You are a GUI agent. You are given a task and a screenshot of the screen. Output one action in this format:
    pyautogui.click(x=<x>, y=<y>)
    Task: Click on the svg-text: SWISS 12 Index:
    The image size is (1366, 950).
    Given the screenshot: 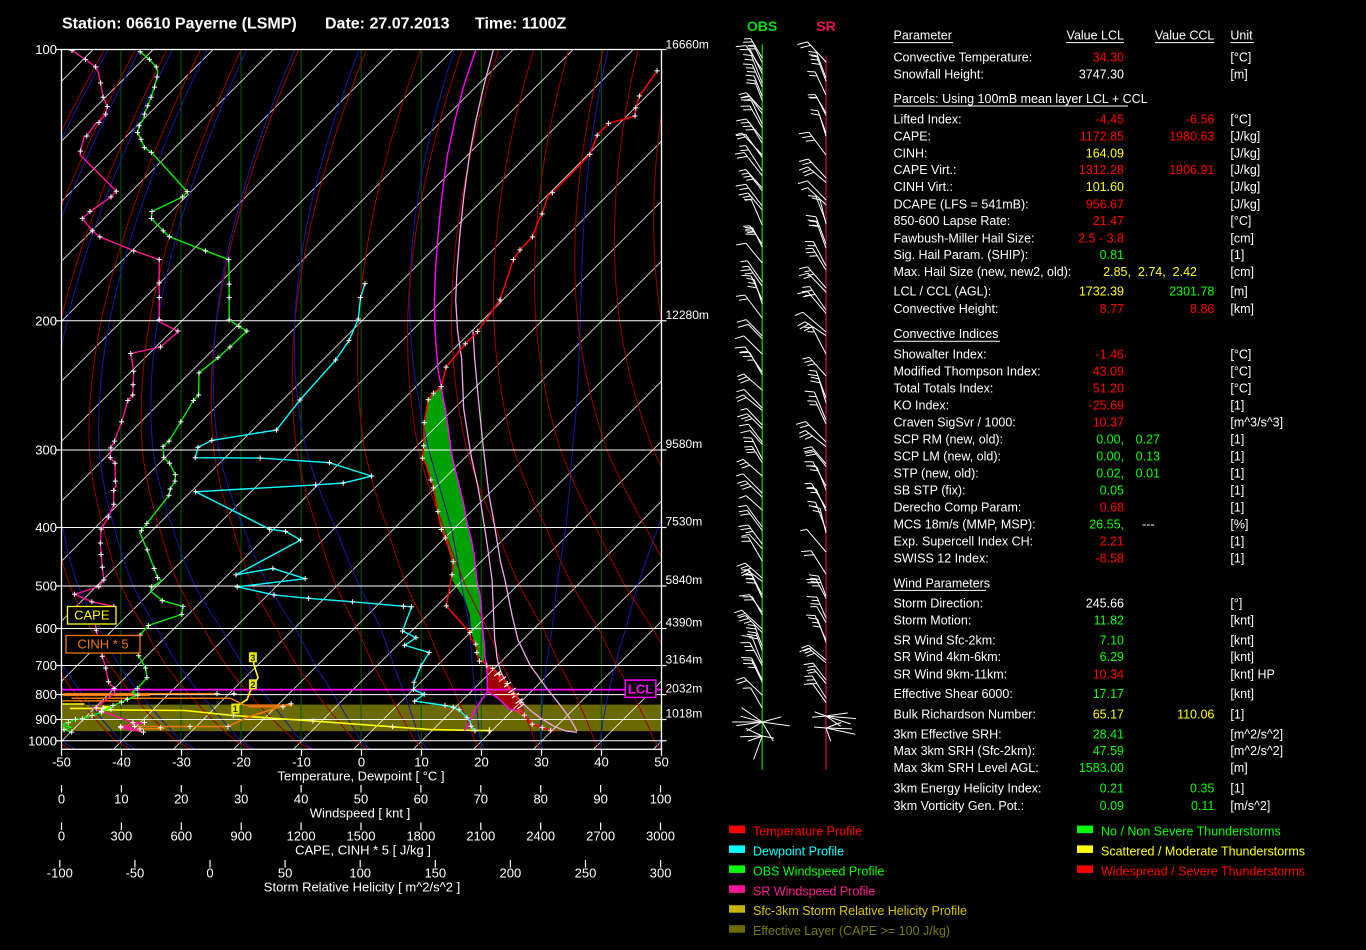 What is the action you would take?
    pyautogui.click(x=941, y=558)
    